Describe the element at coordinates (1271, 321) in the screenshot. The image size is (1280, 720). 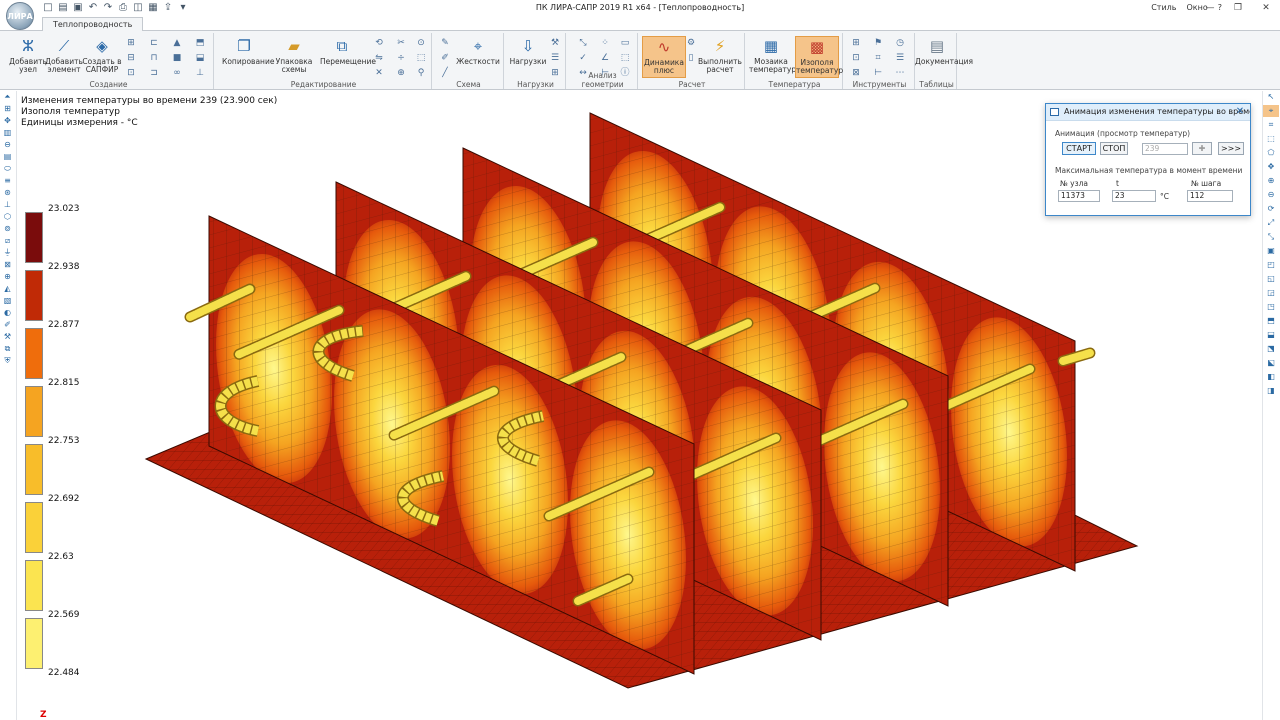
I see `view-a-icon: ⬒` at that location.